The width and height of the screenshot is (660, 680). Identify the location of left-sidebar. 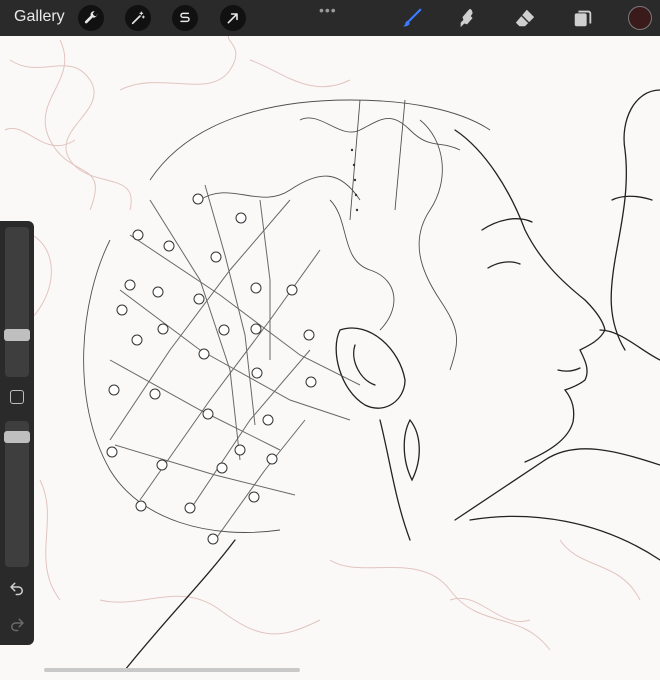
(17, 433).